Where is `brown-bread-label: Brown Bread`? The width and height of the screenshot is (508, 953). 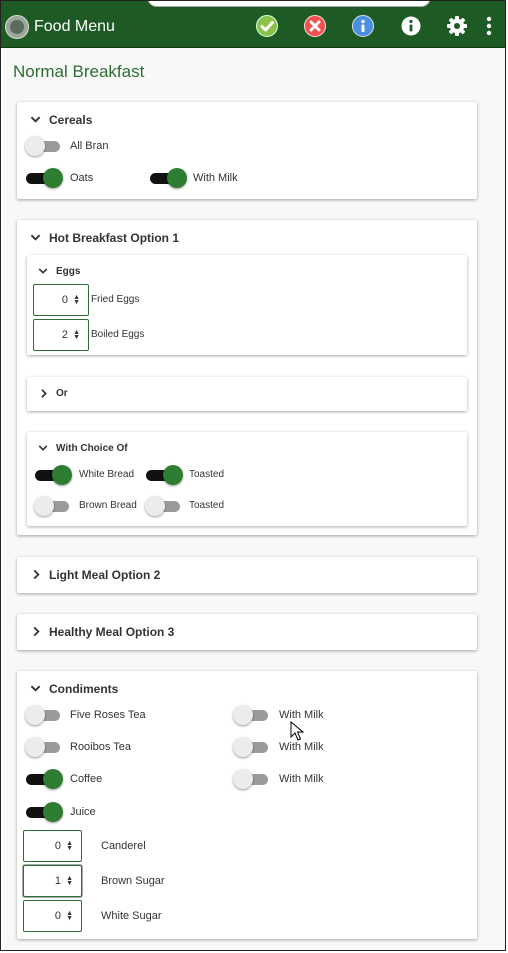
brown-bread-label: Brown Bread is located at coordinates (108, 505).